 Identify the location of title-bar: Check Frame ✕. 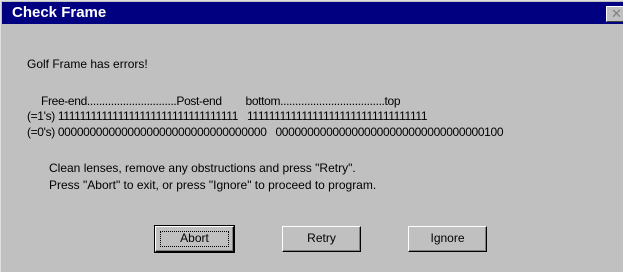
(312, 13).